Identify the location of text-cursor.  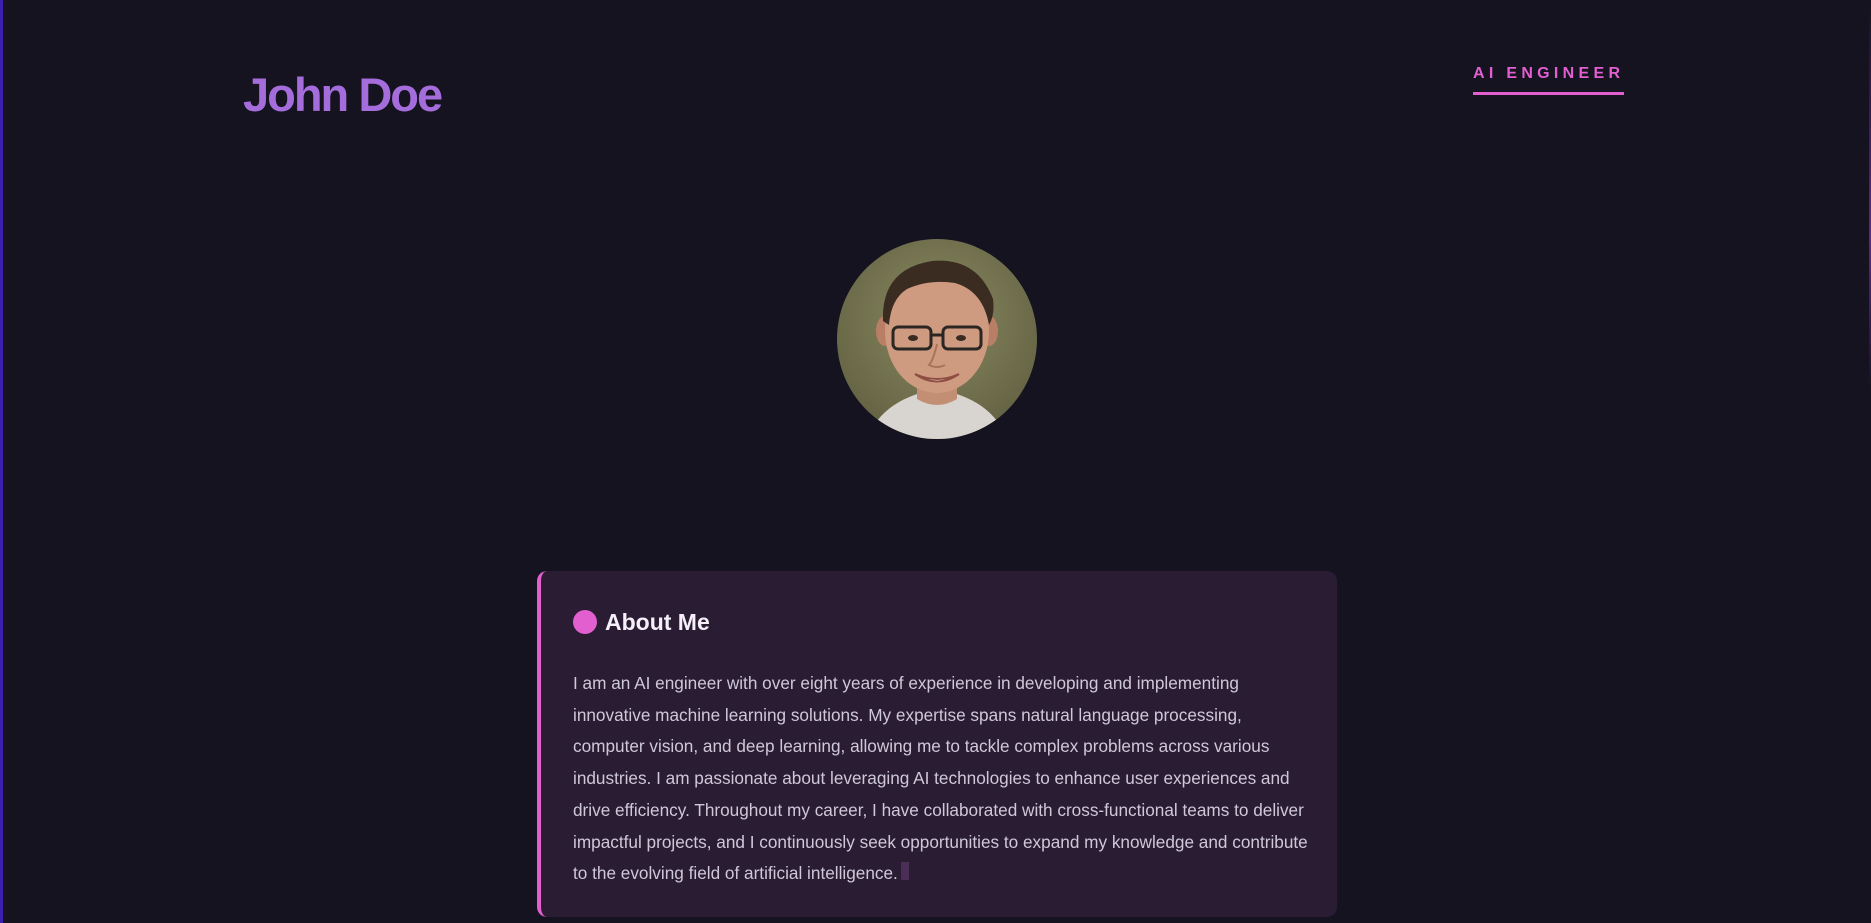
(904, 871).